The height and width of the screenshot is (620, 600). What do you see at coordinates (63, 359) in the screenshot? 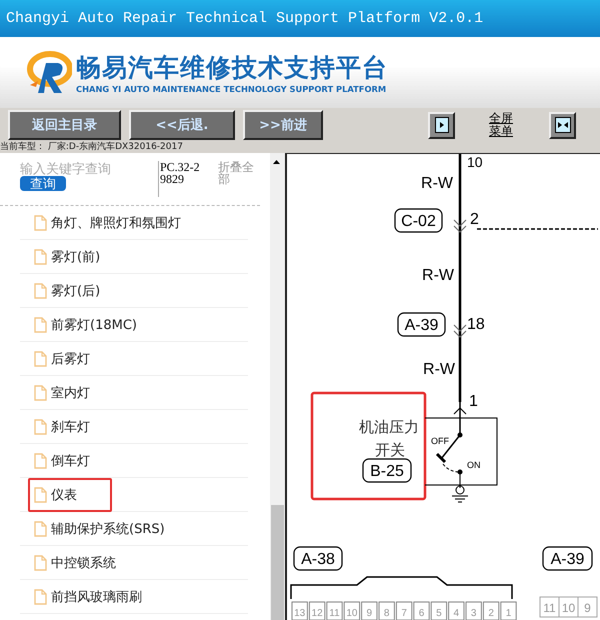
I see `tree-item: 后雾灯` at bounding box center [63, 359].